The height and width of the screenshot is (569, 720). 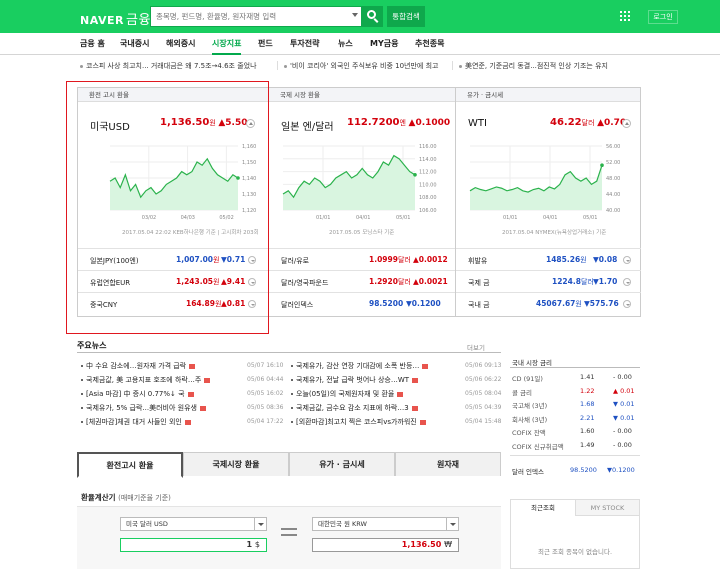 I want to click on rate-label: 국고채 (3년), so click(x=529, y=405).